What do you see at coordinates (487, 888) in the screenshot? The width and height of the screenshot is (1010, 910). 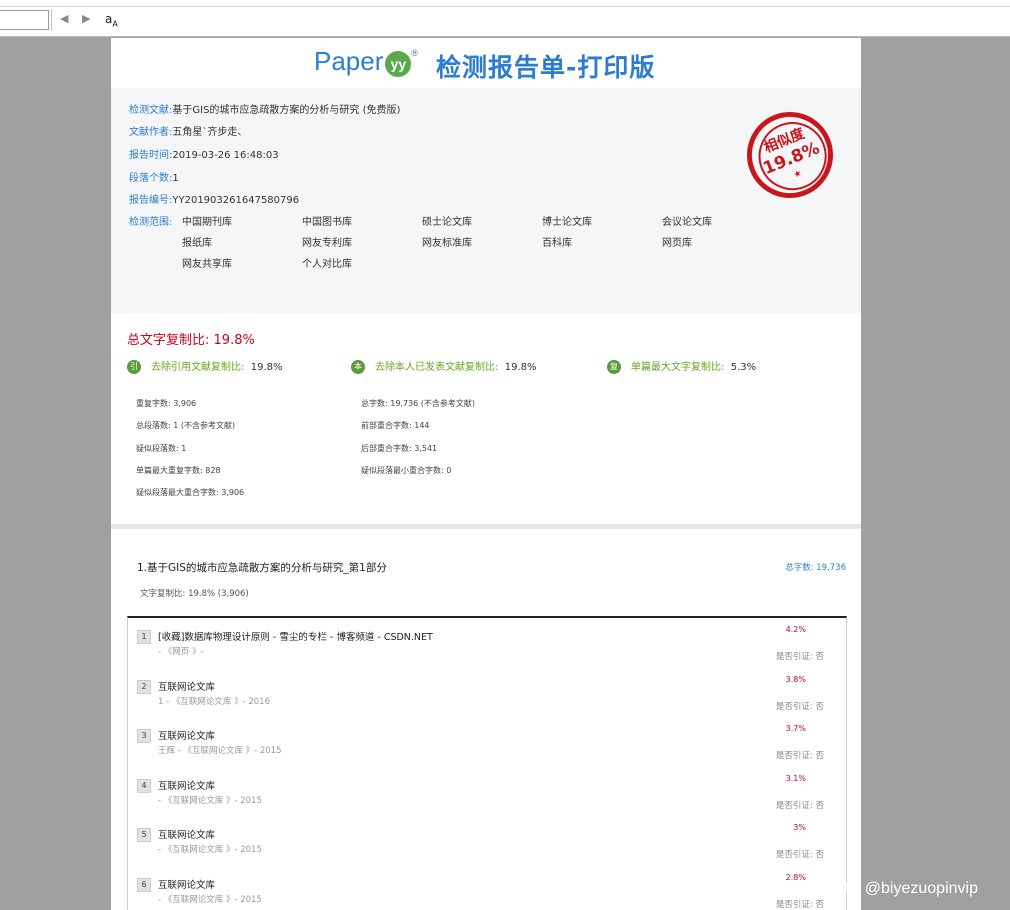 I see `list-item: 6 互联网论文库 - 《互联网论文库 》- 2015 2.8% 是否引证: 否` at bounding box center [487, 888].